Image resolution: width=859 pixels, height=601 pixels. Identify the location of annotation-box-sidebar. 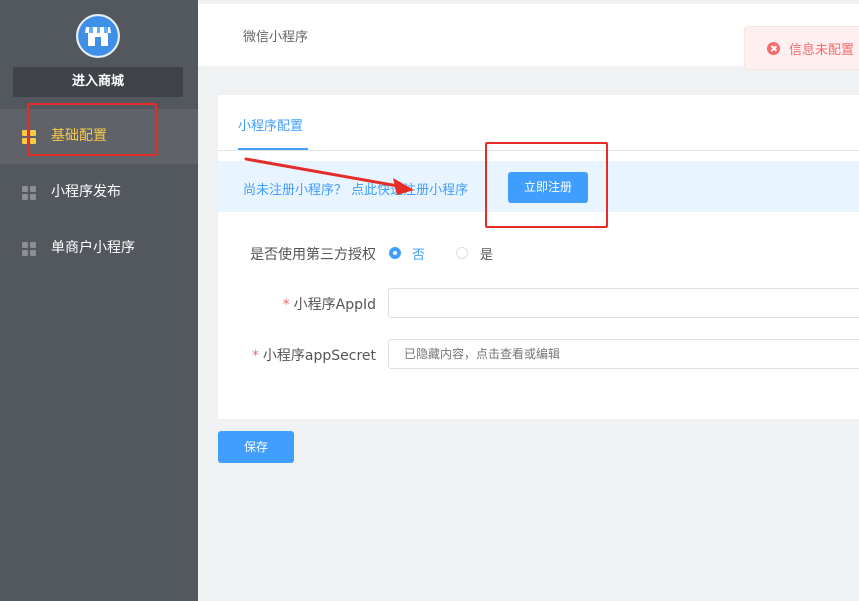
(92, 129).